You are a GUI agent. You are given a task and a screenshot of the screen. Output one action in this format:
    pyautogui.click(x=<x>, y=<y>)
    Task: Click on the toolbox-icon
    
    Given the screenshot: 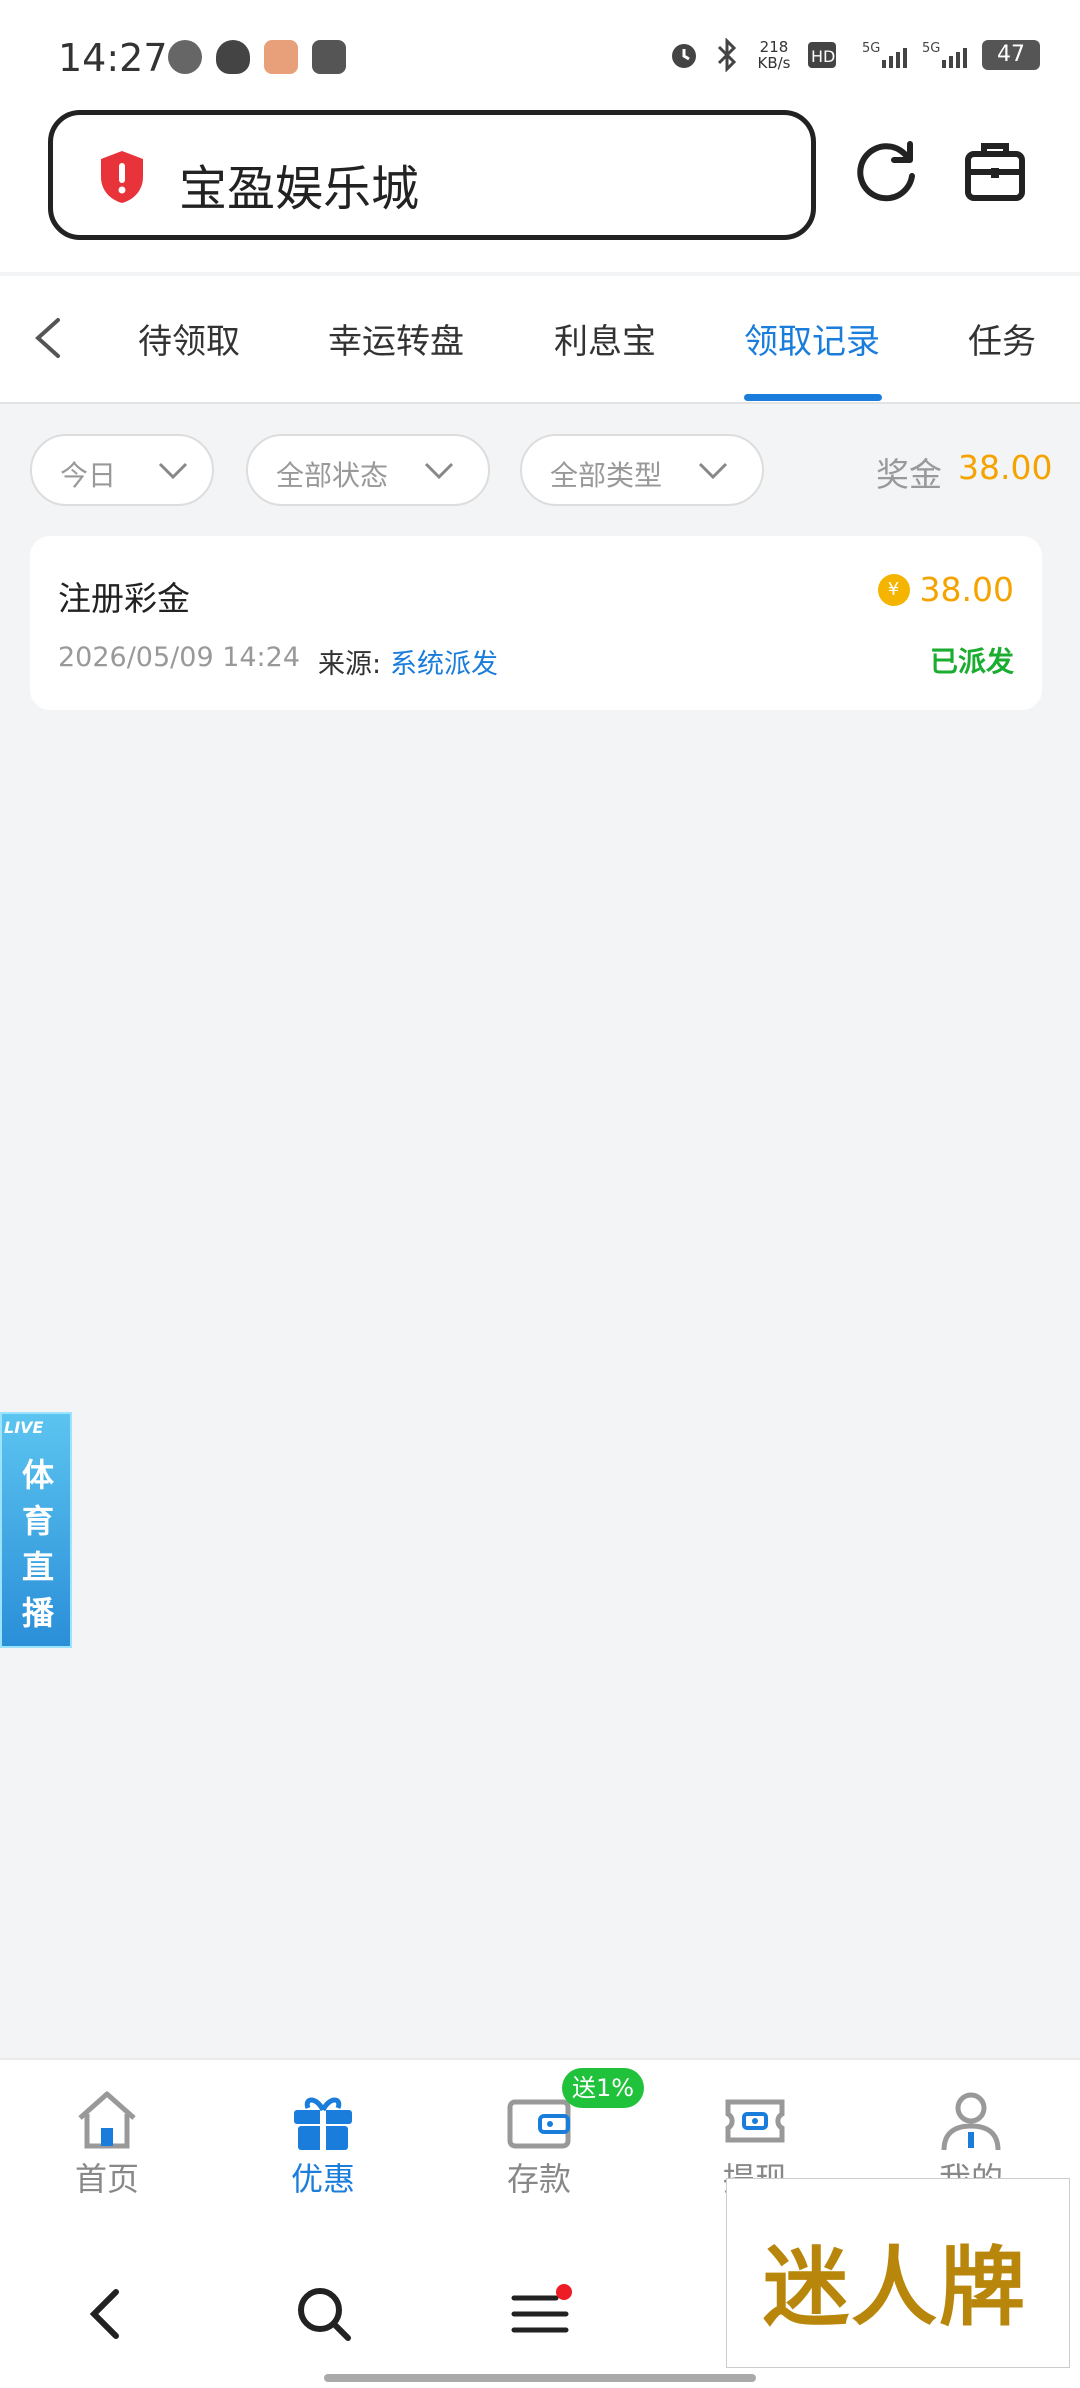 What is the action you would take?
    pyautogui.click(x=995, y=171)
    